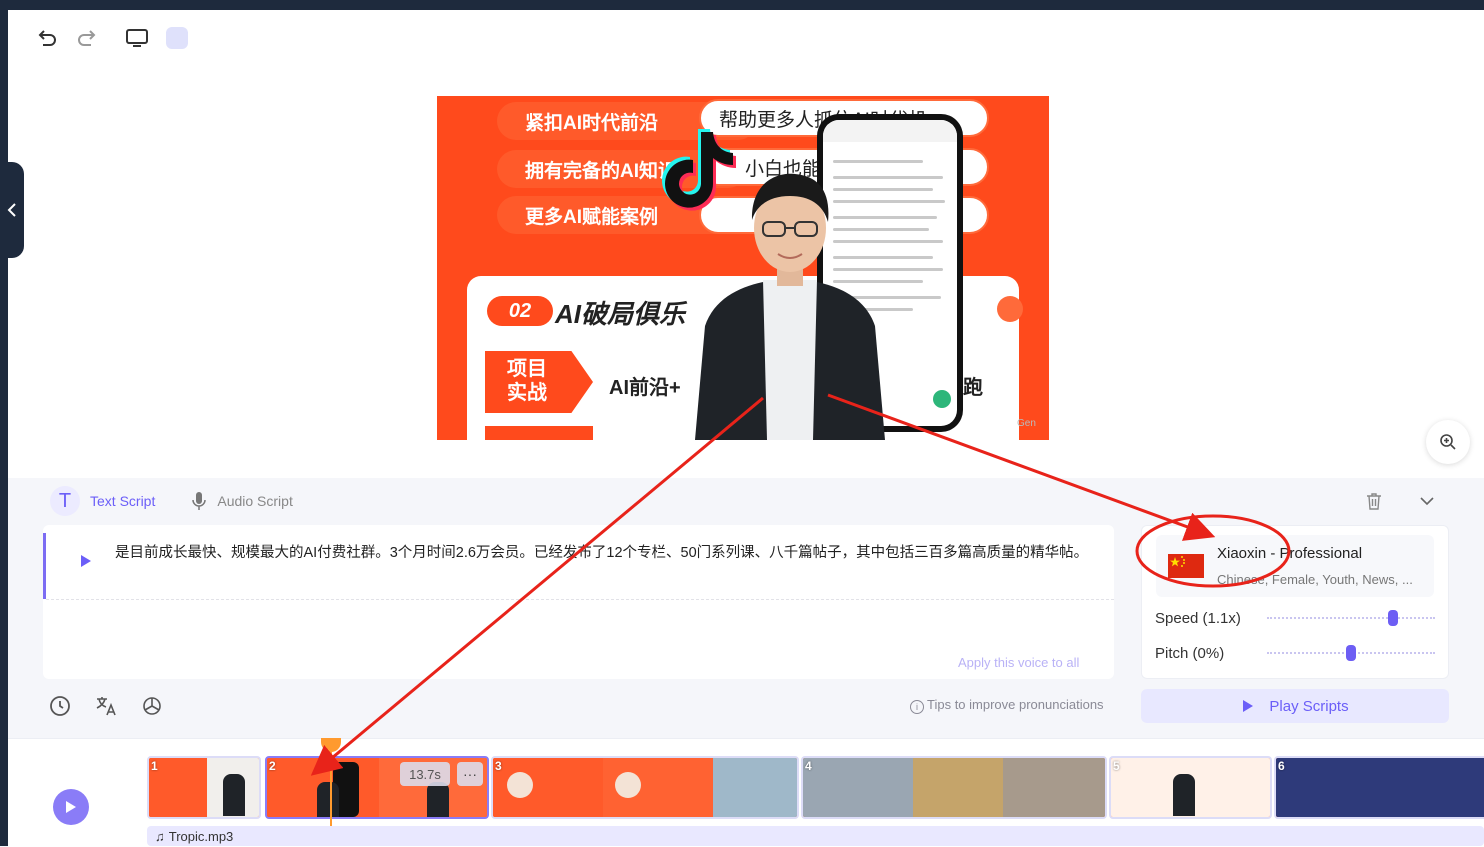 This screenshot has width=1484, height=847. I want to click on timeline-clip: 3, so click(645, 787).